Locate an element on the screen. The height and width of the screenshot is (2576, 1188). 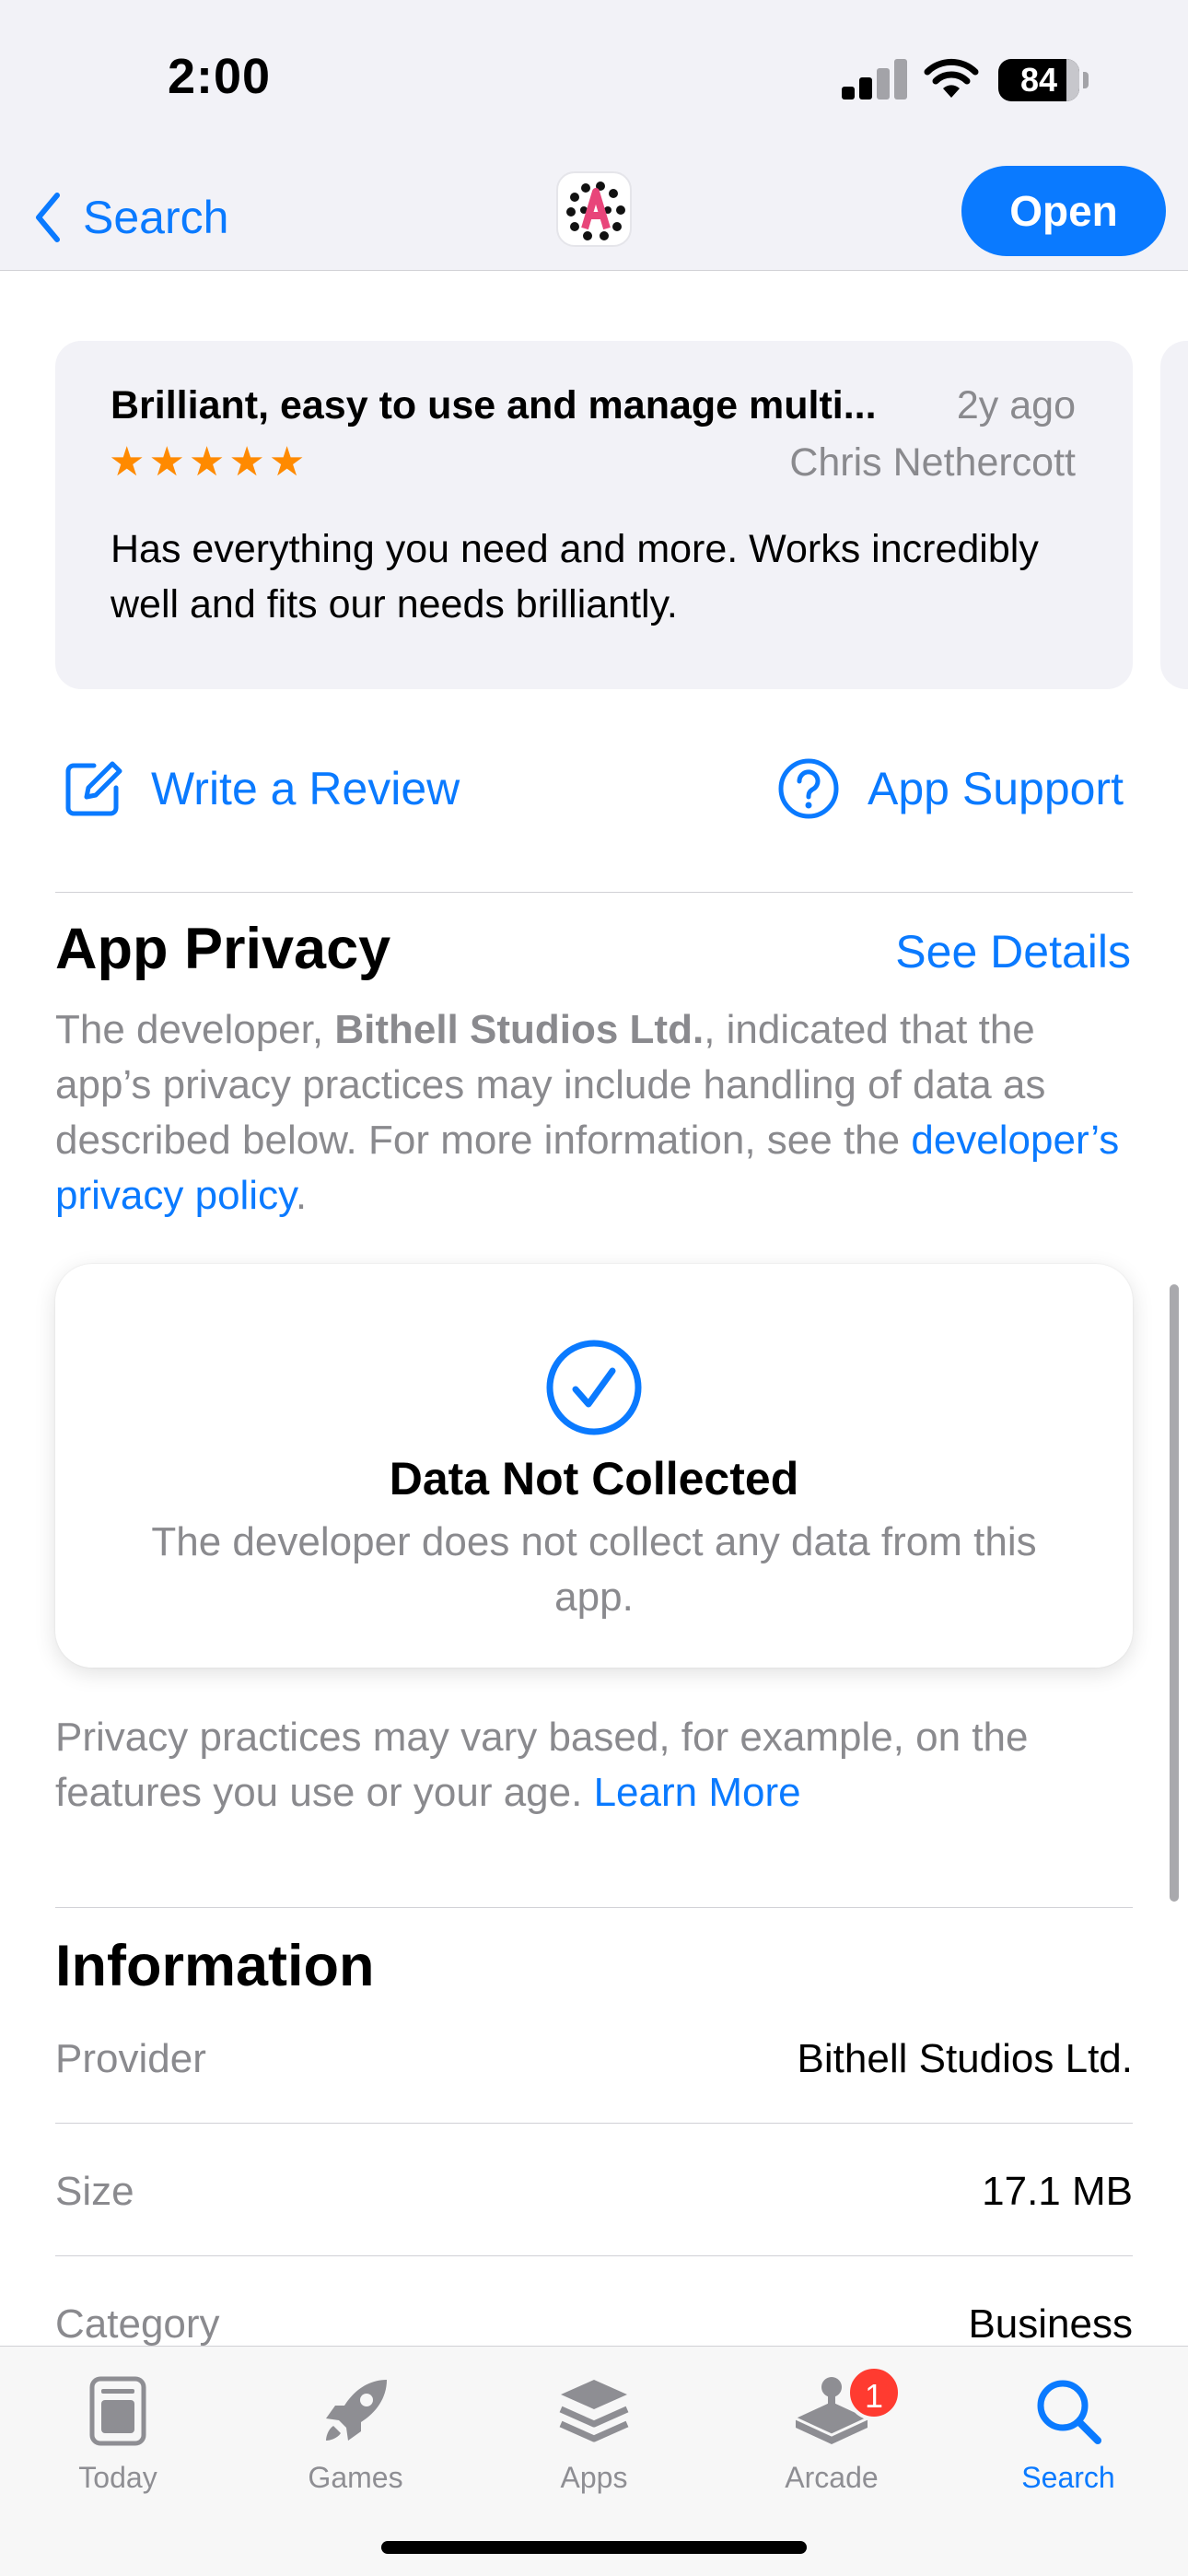
status-time: 2:00 is located at coordinates (220, 76).